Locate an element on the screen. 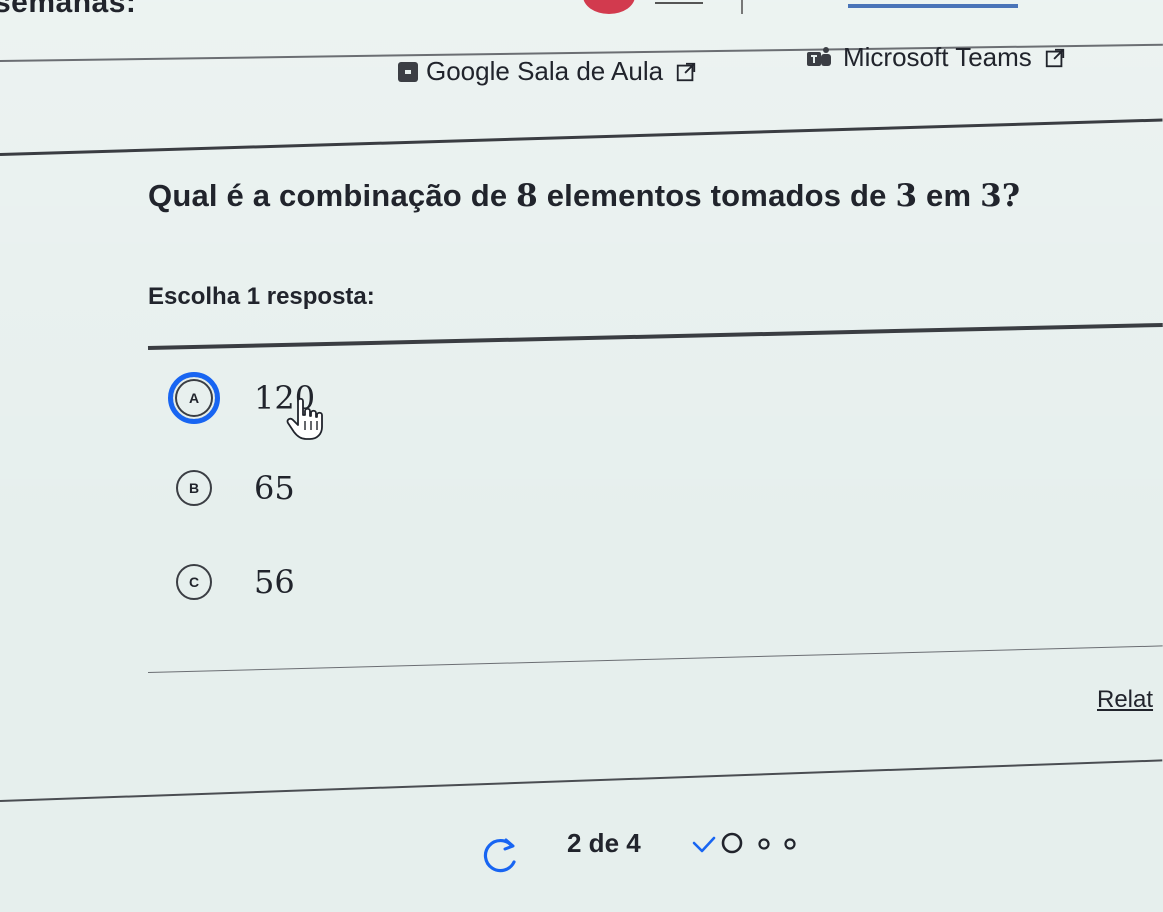 Image resolution: width=1163 pixels, height=912 pixels. google-classroom-label: Google Sala de Aula is located at coordinates (545, 71).